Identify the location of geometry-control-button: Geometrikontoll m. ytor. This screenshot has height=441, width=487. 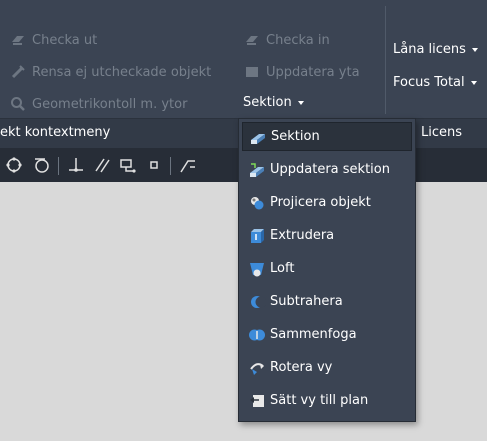
(98, 104).